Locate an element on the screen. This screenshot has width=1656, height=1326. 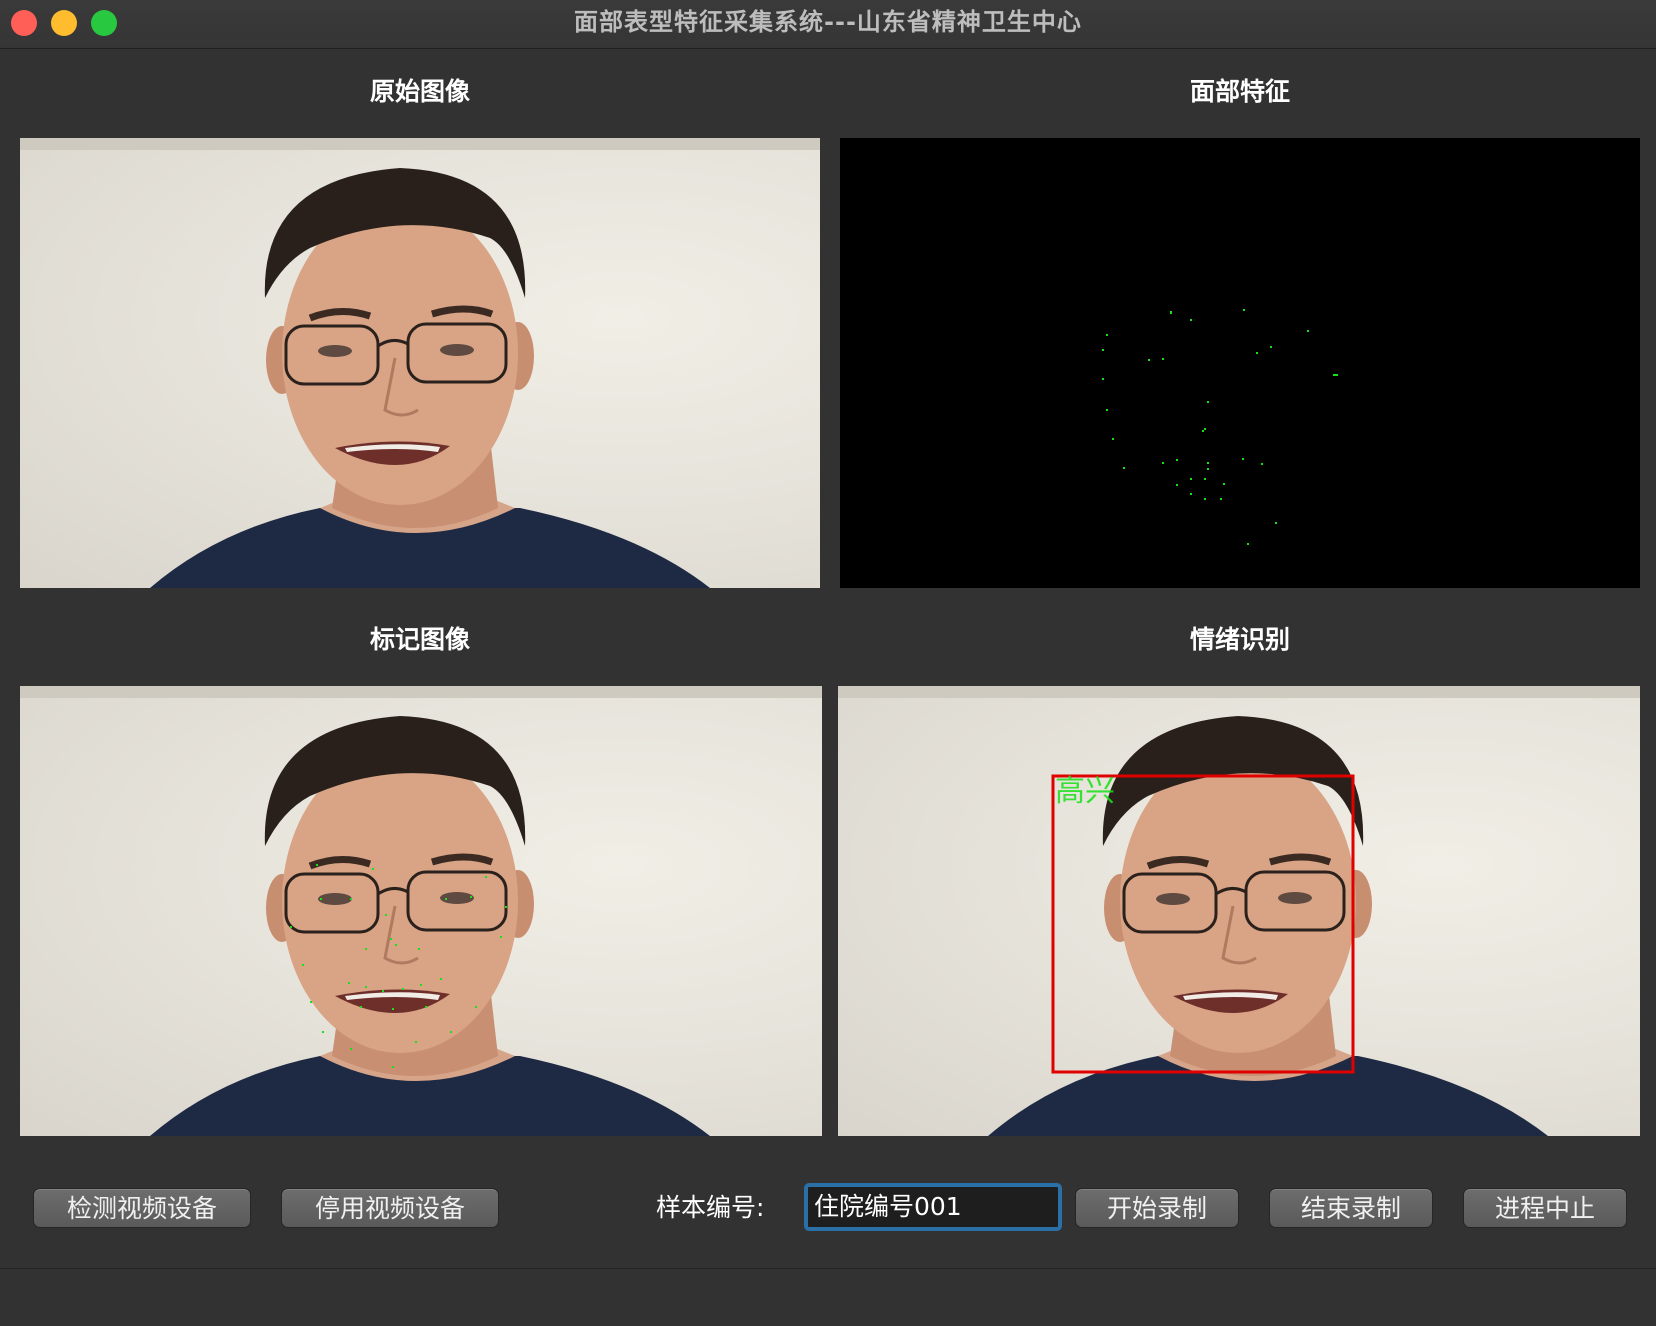
landmark-points is located at coordinates (1220, 427).